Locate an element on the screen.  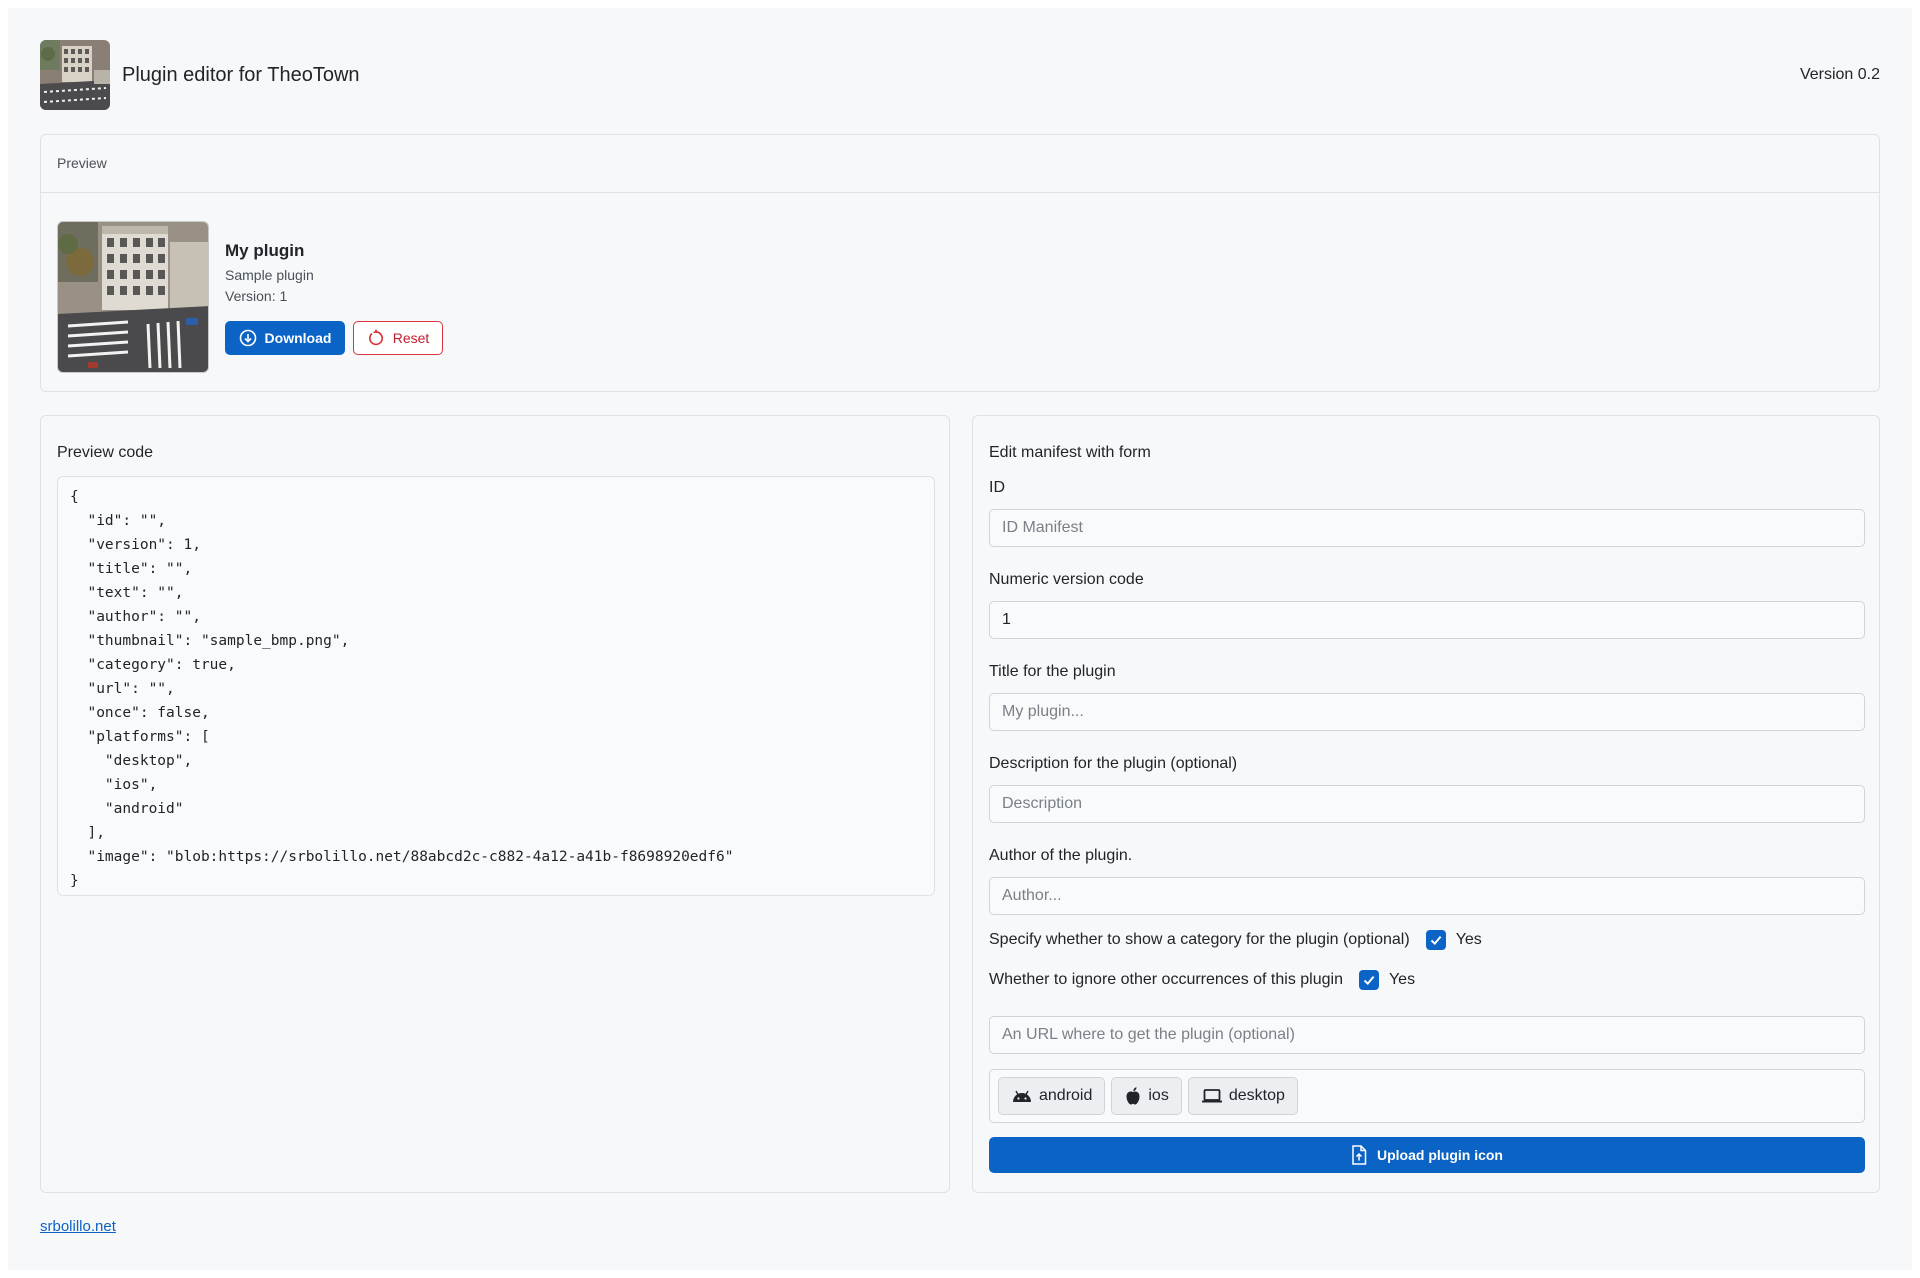
plugin-thumbnail is located at coordinates (133, 297).